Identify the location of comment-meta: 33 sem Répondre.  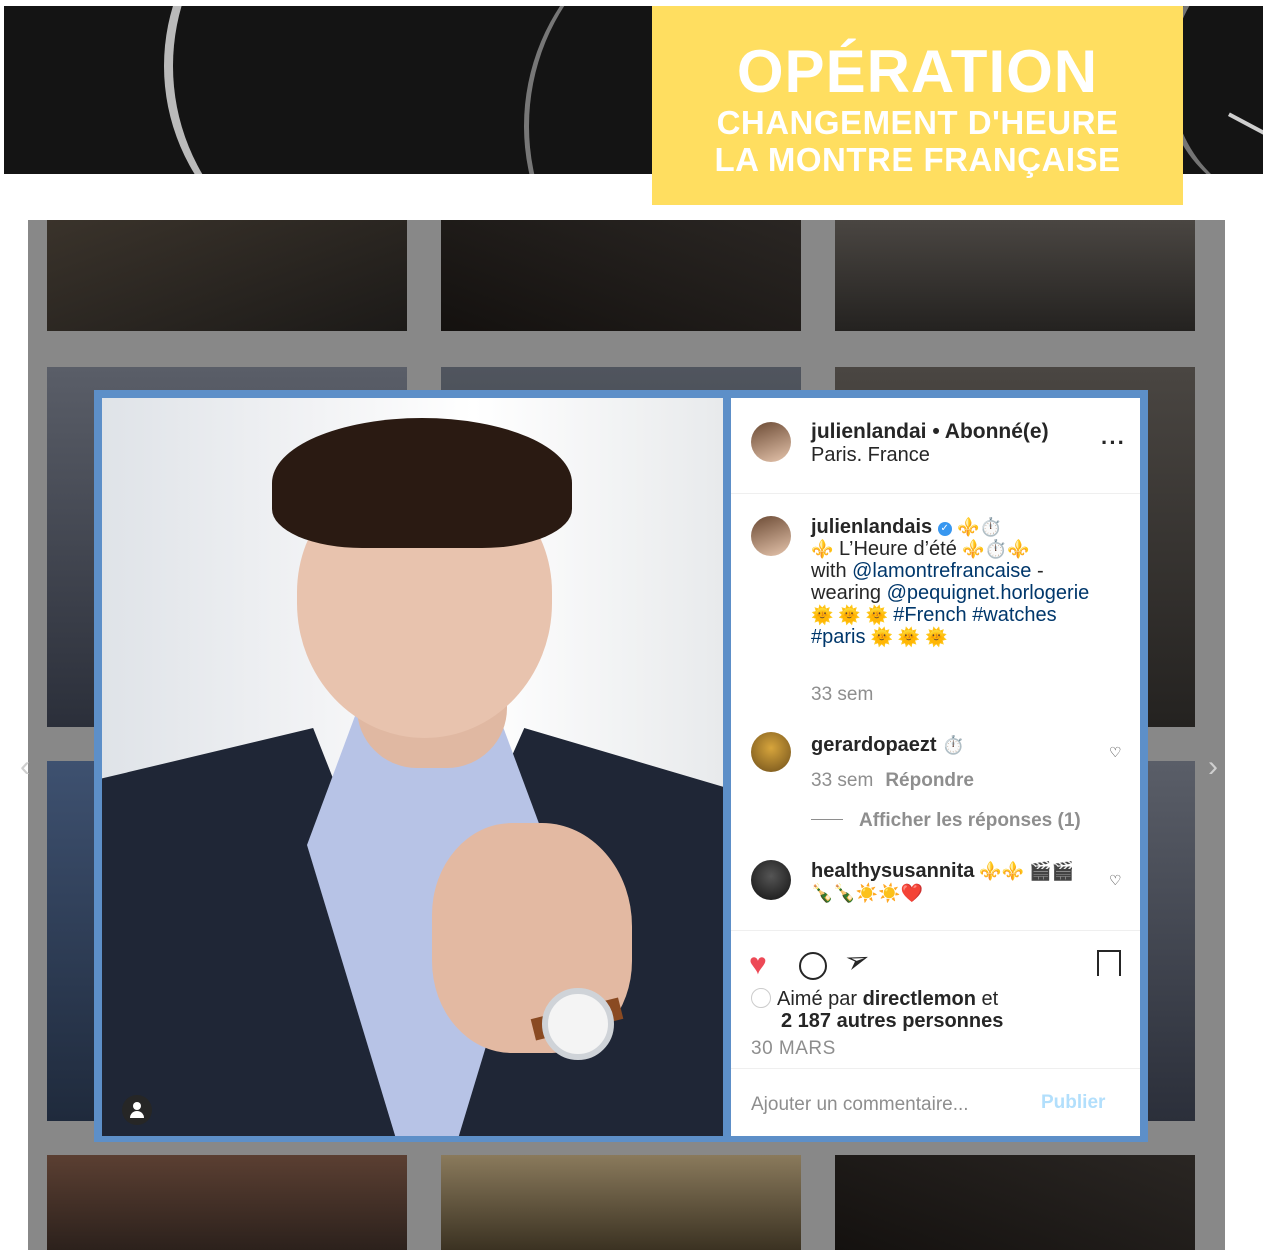
(892, 781).